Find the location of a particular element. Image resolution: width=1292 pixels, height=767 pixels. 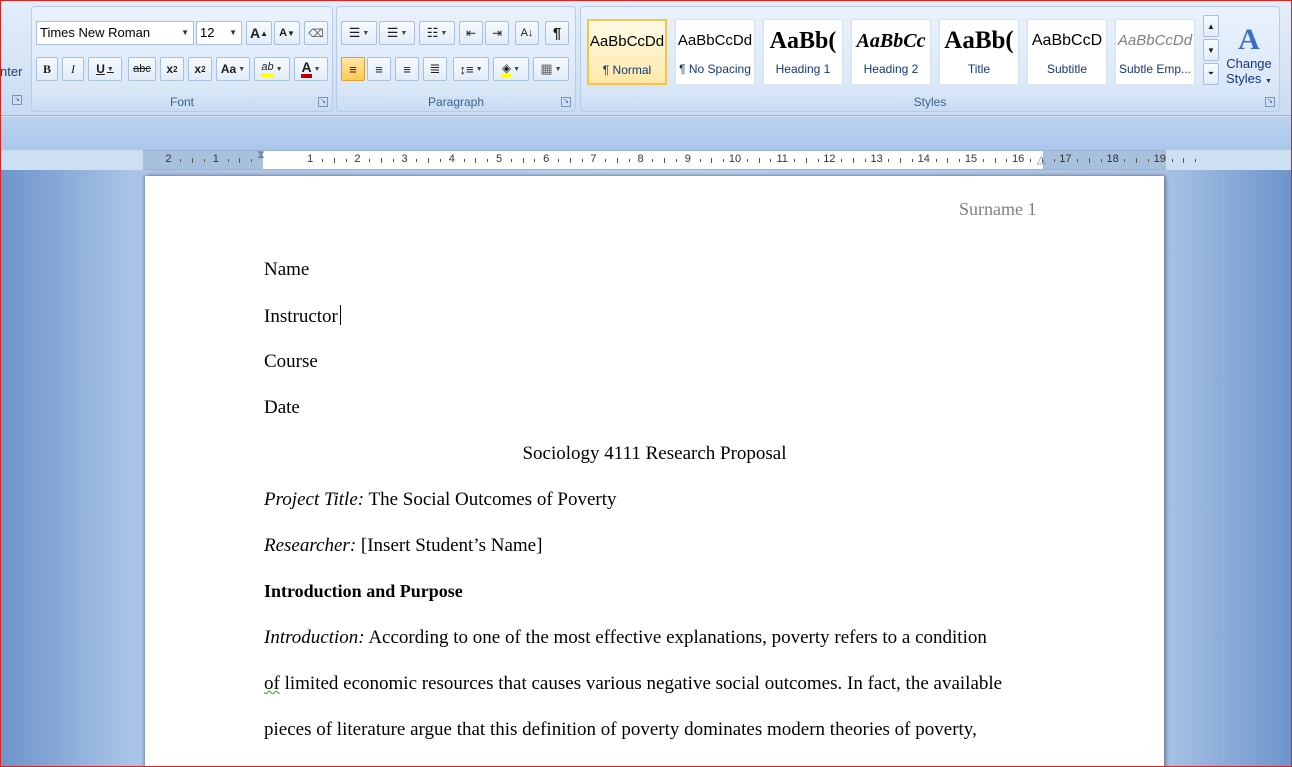

font-color-button: A ▼ is located at coordinates (311, 69).